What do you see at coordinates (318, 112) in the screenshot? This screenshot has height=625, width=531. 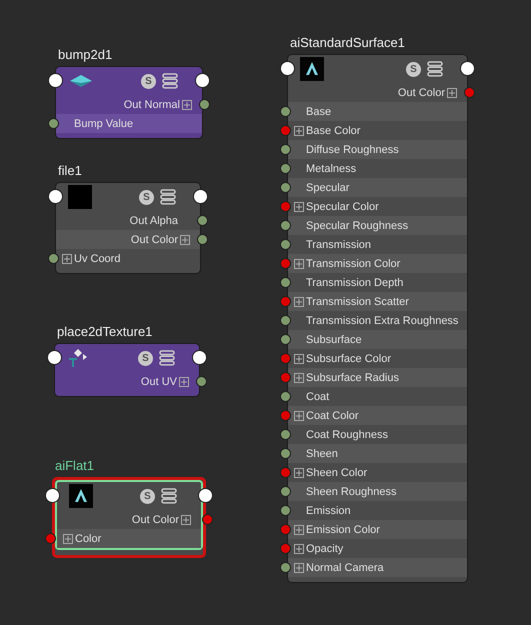 I see `attribute-label: Base` at bounding box center [318, 112].